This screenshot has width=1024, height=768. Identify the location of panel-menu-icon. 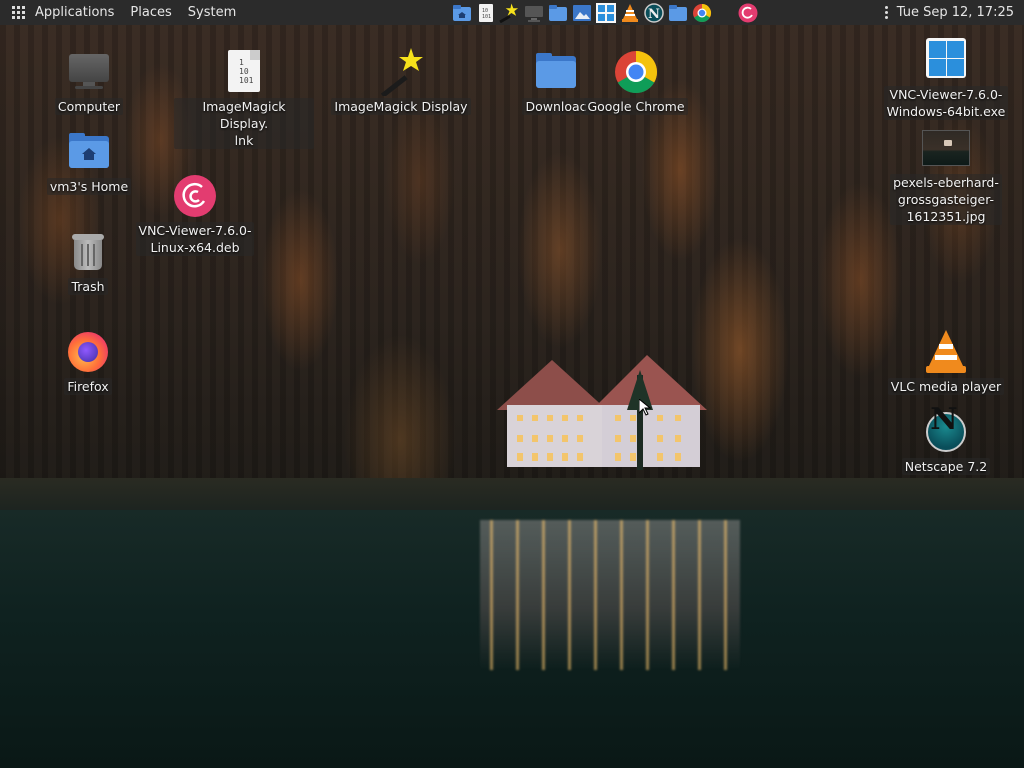
(886, 12).